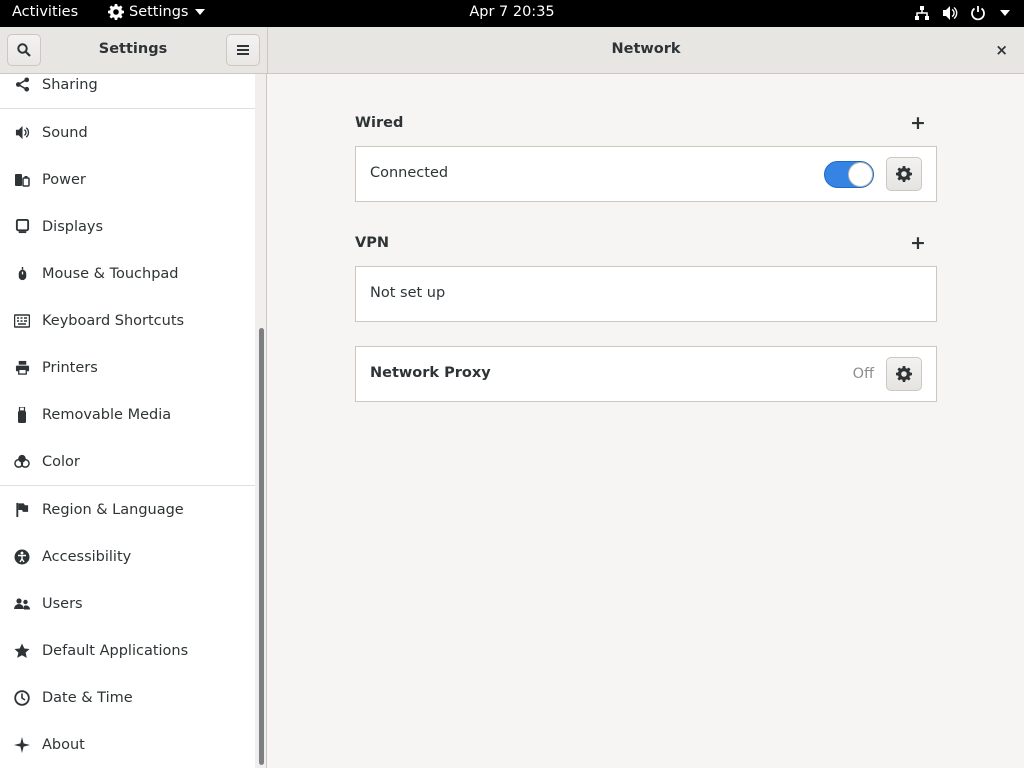 The height and width of the screenshot is (768, 1024). Describe the element at coordinates (646, 294) in the screenshot. I see `vpn-row: Not set up` at that location.